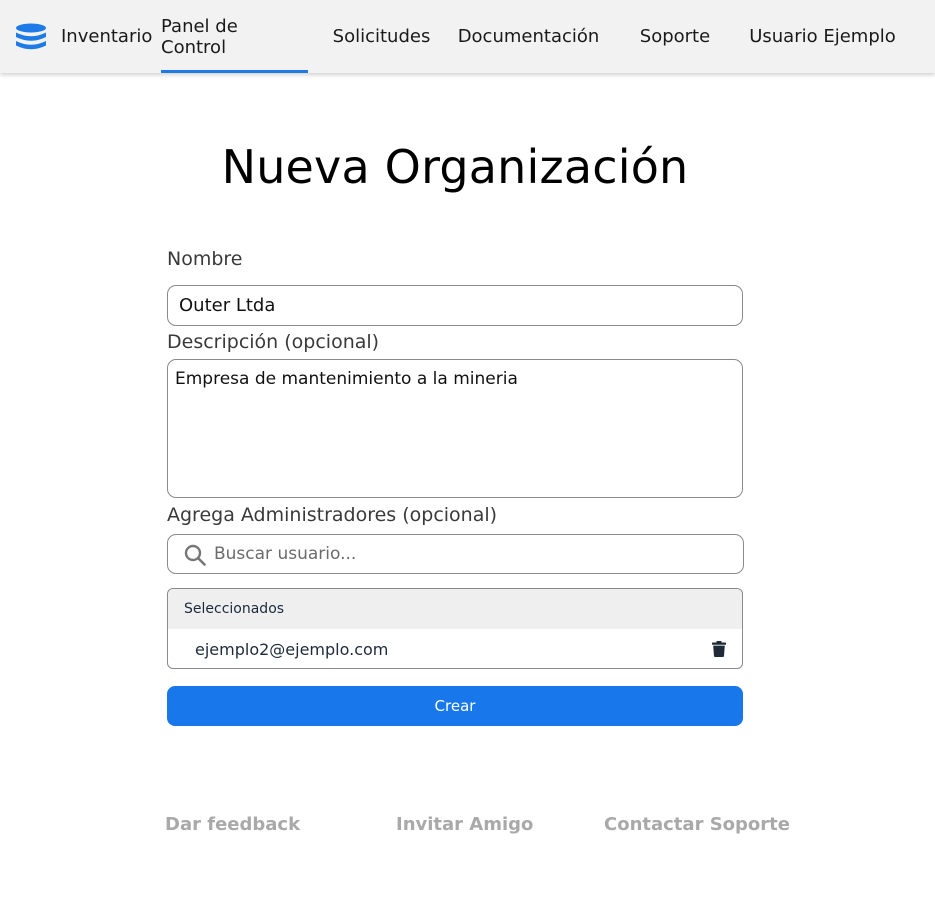 The image size is (935, 913). What do you see at coordinates (528, 36) in the screenshot?
I see `nav-documentacion: Documentación` at bounding box center [528, 36].